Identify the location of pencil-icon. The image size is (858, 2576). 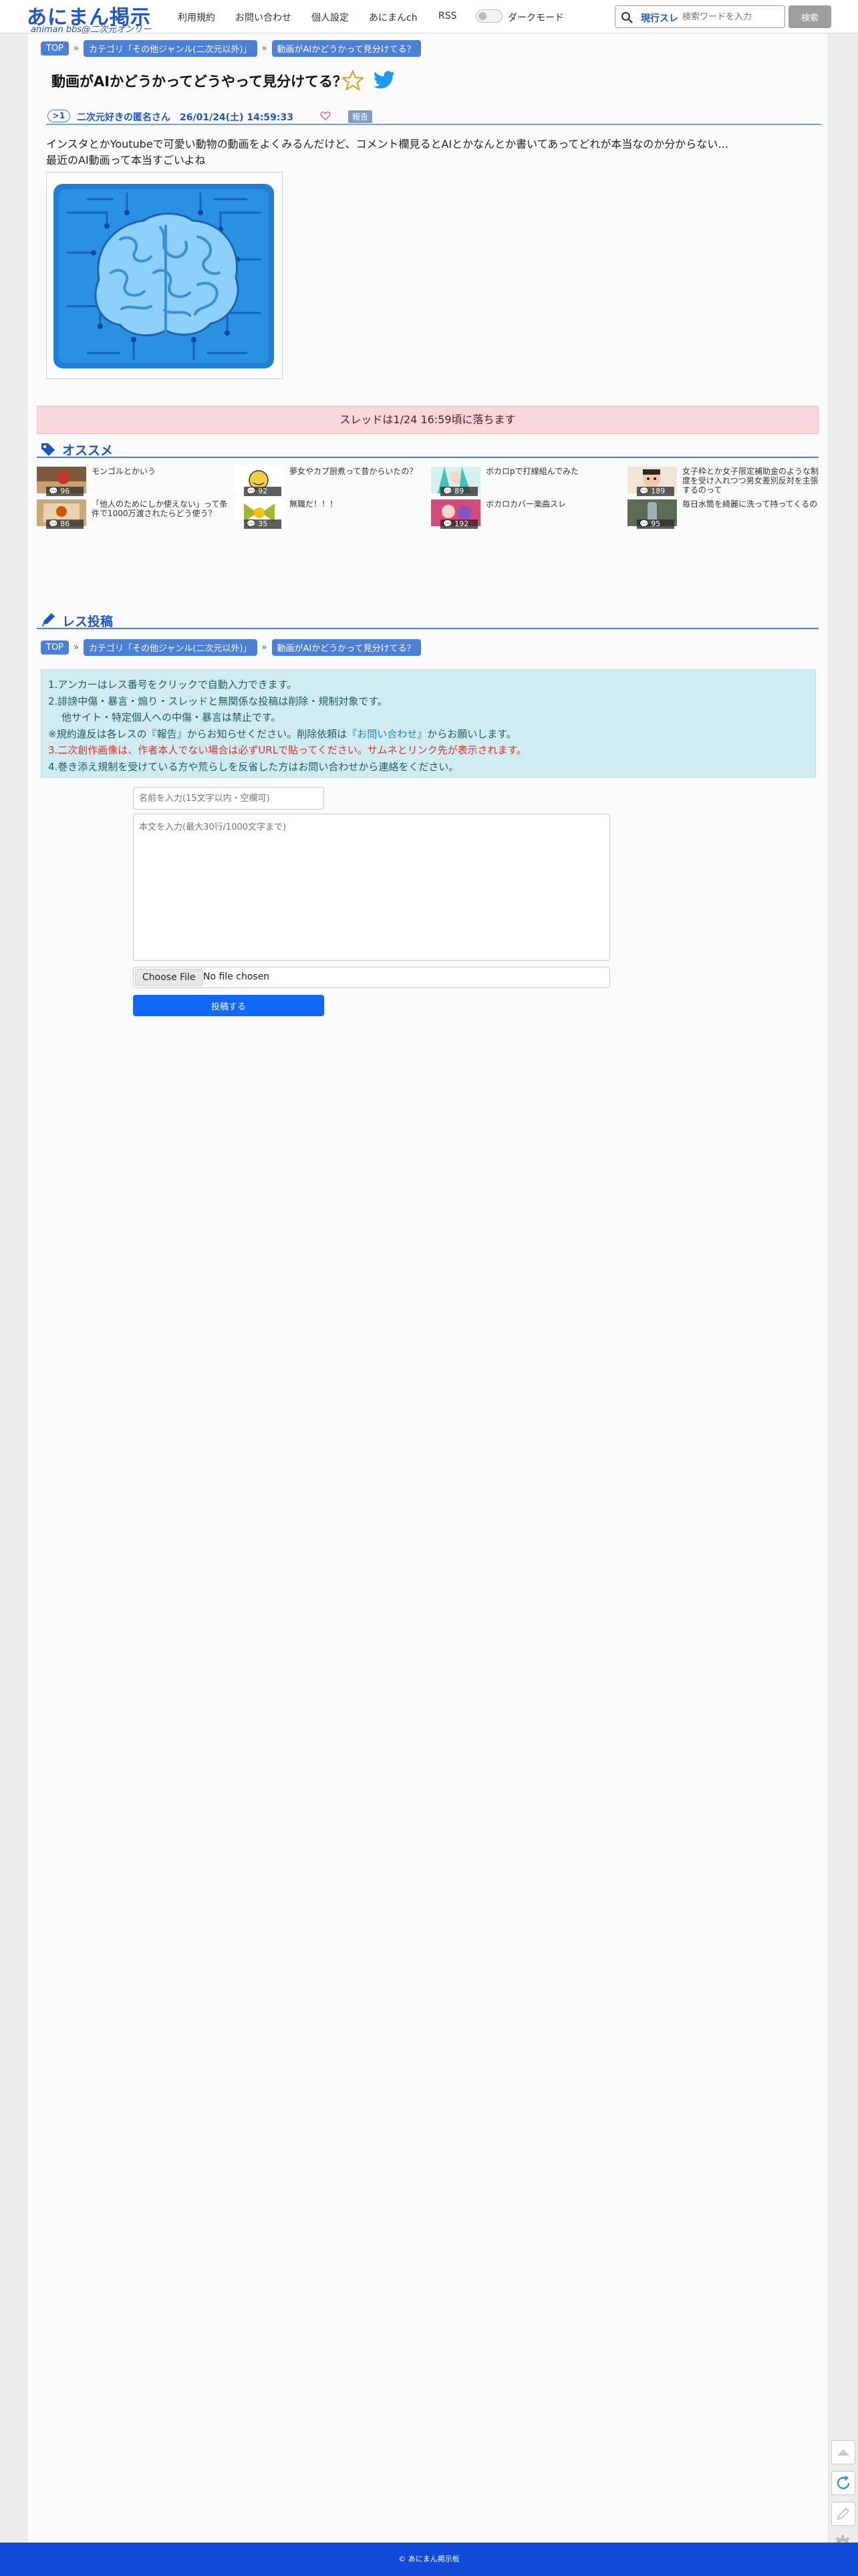
(48, 619).